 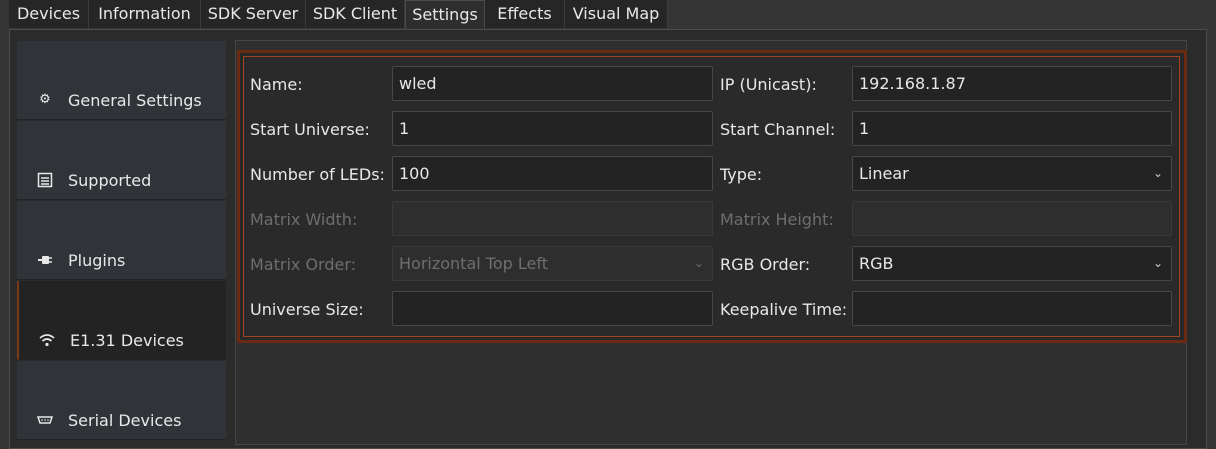 What do you see at coordinates (768, 84) in the screenshot?
I see `ip-label: IP (Unicast):` at bounding box center [768, 84].